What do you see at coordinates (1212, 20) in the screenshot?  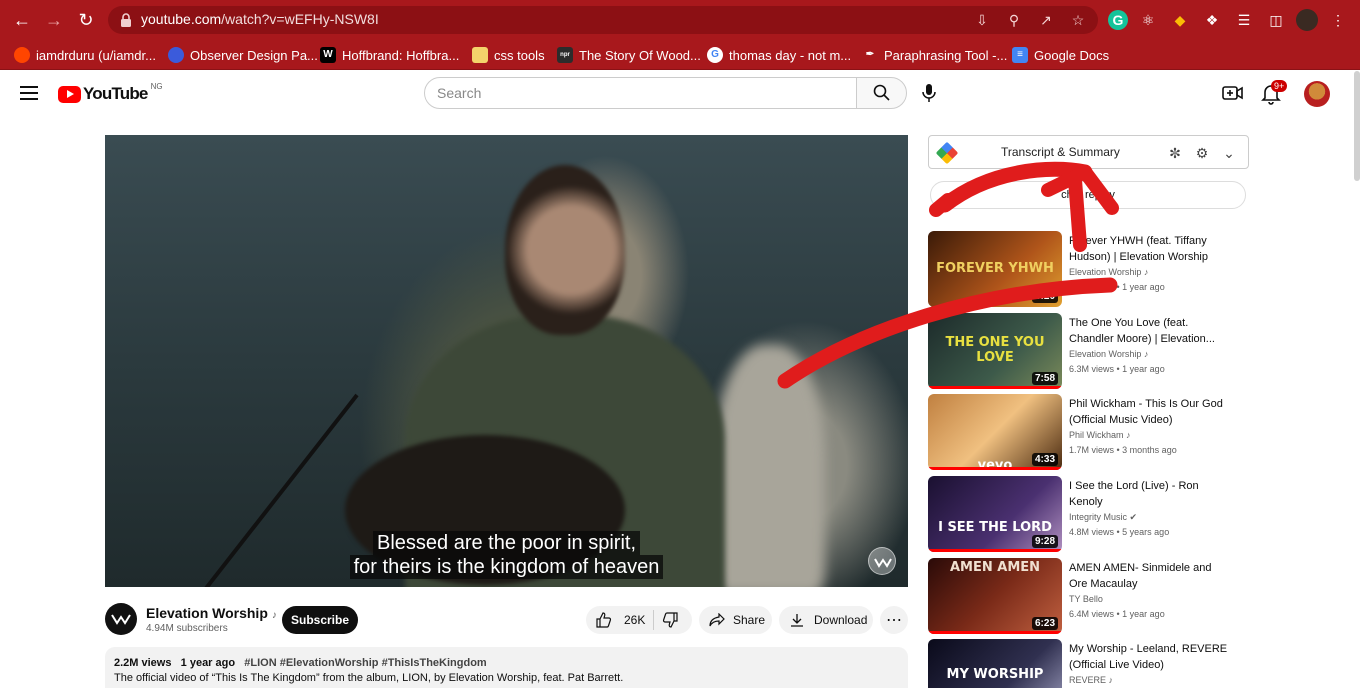 I see `extensions-puzzle-icon: ❖` at bounding box center [1212, 20].